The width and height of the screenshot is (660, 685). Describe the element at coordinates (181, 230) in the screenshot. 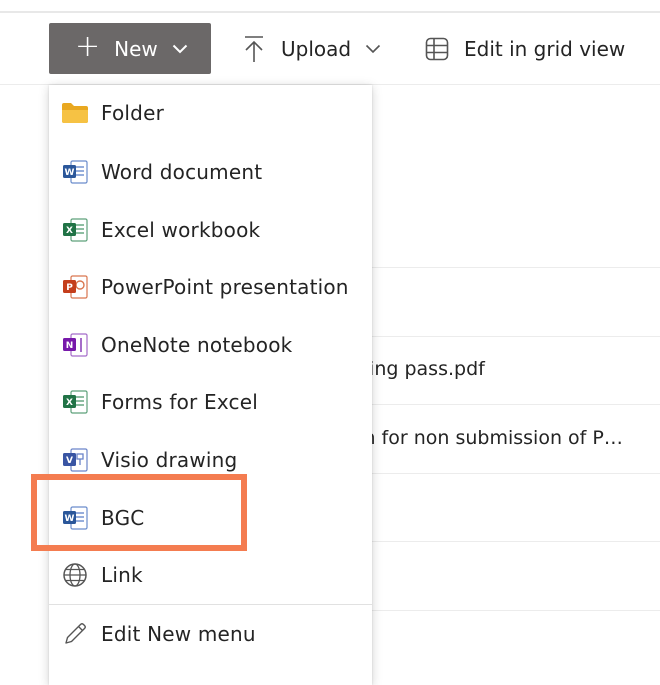

I see `menu-item-label: Excel workbook` at that location.